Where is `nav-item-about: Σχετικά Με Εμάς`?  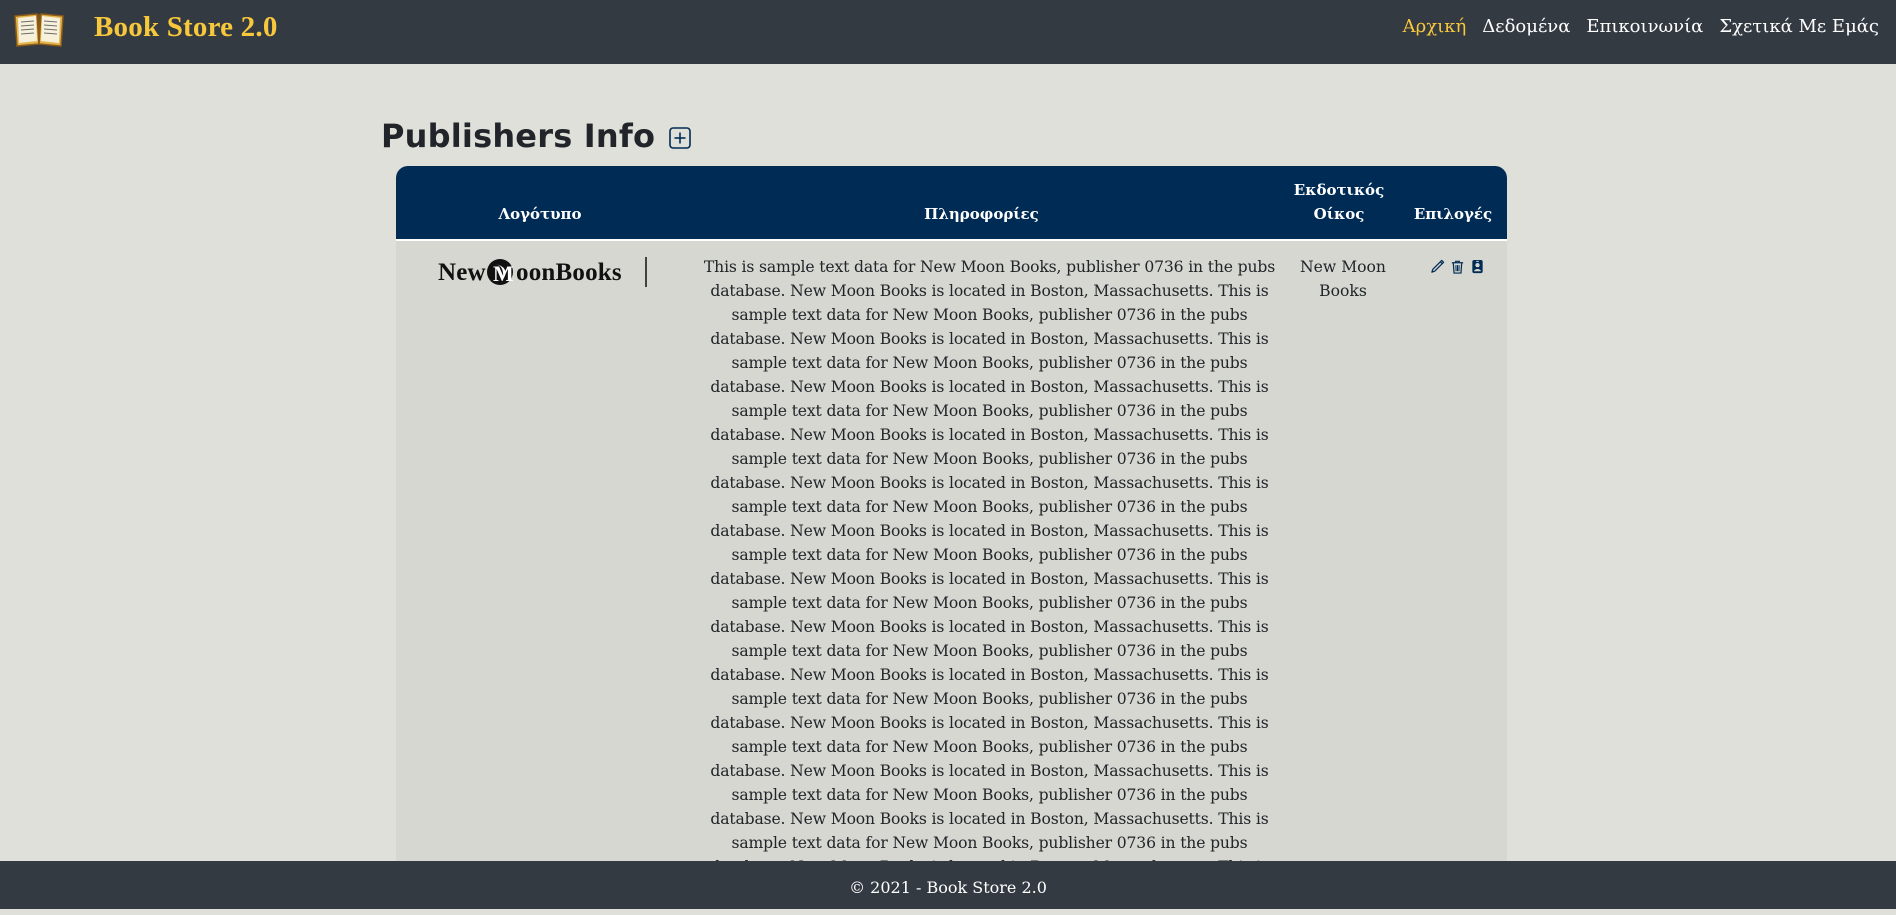
nav-item-about: Σχετικά Με Εμάς is located at coordinates (1799, 26).